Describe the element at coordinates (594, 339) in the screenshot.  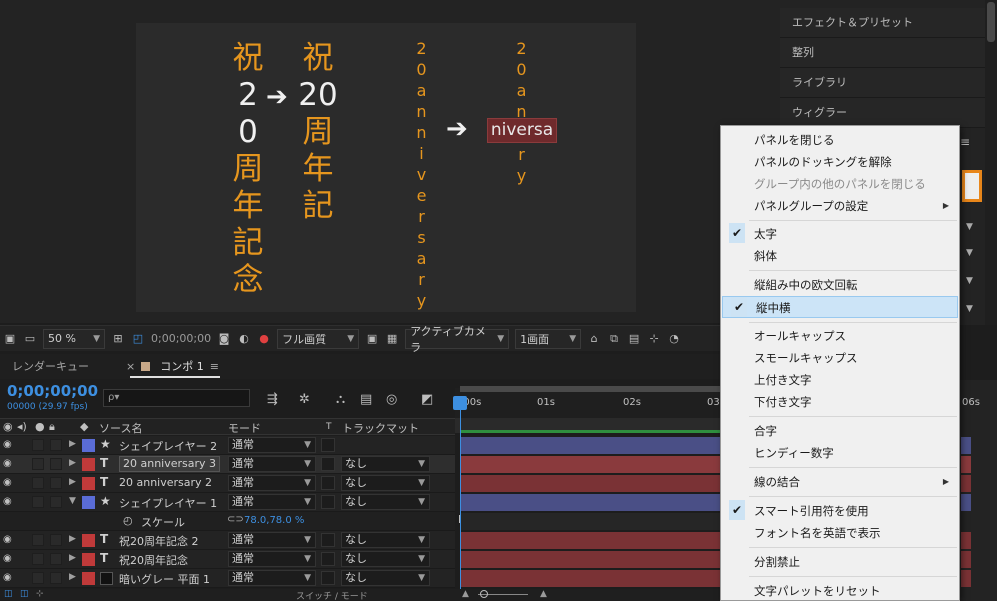
I see `3d-view-icon: ⌂` at that location.